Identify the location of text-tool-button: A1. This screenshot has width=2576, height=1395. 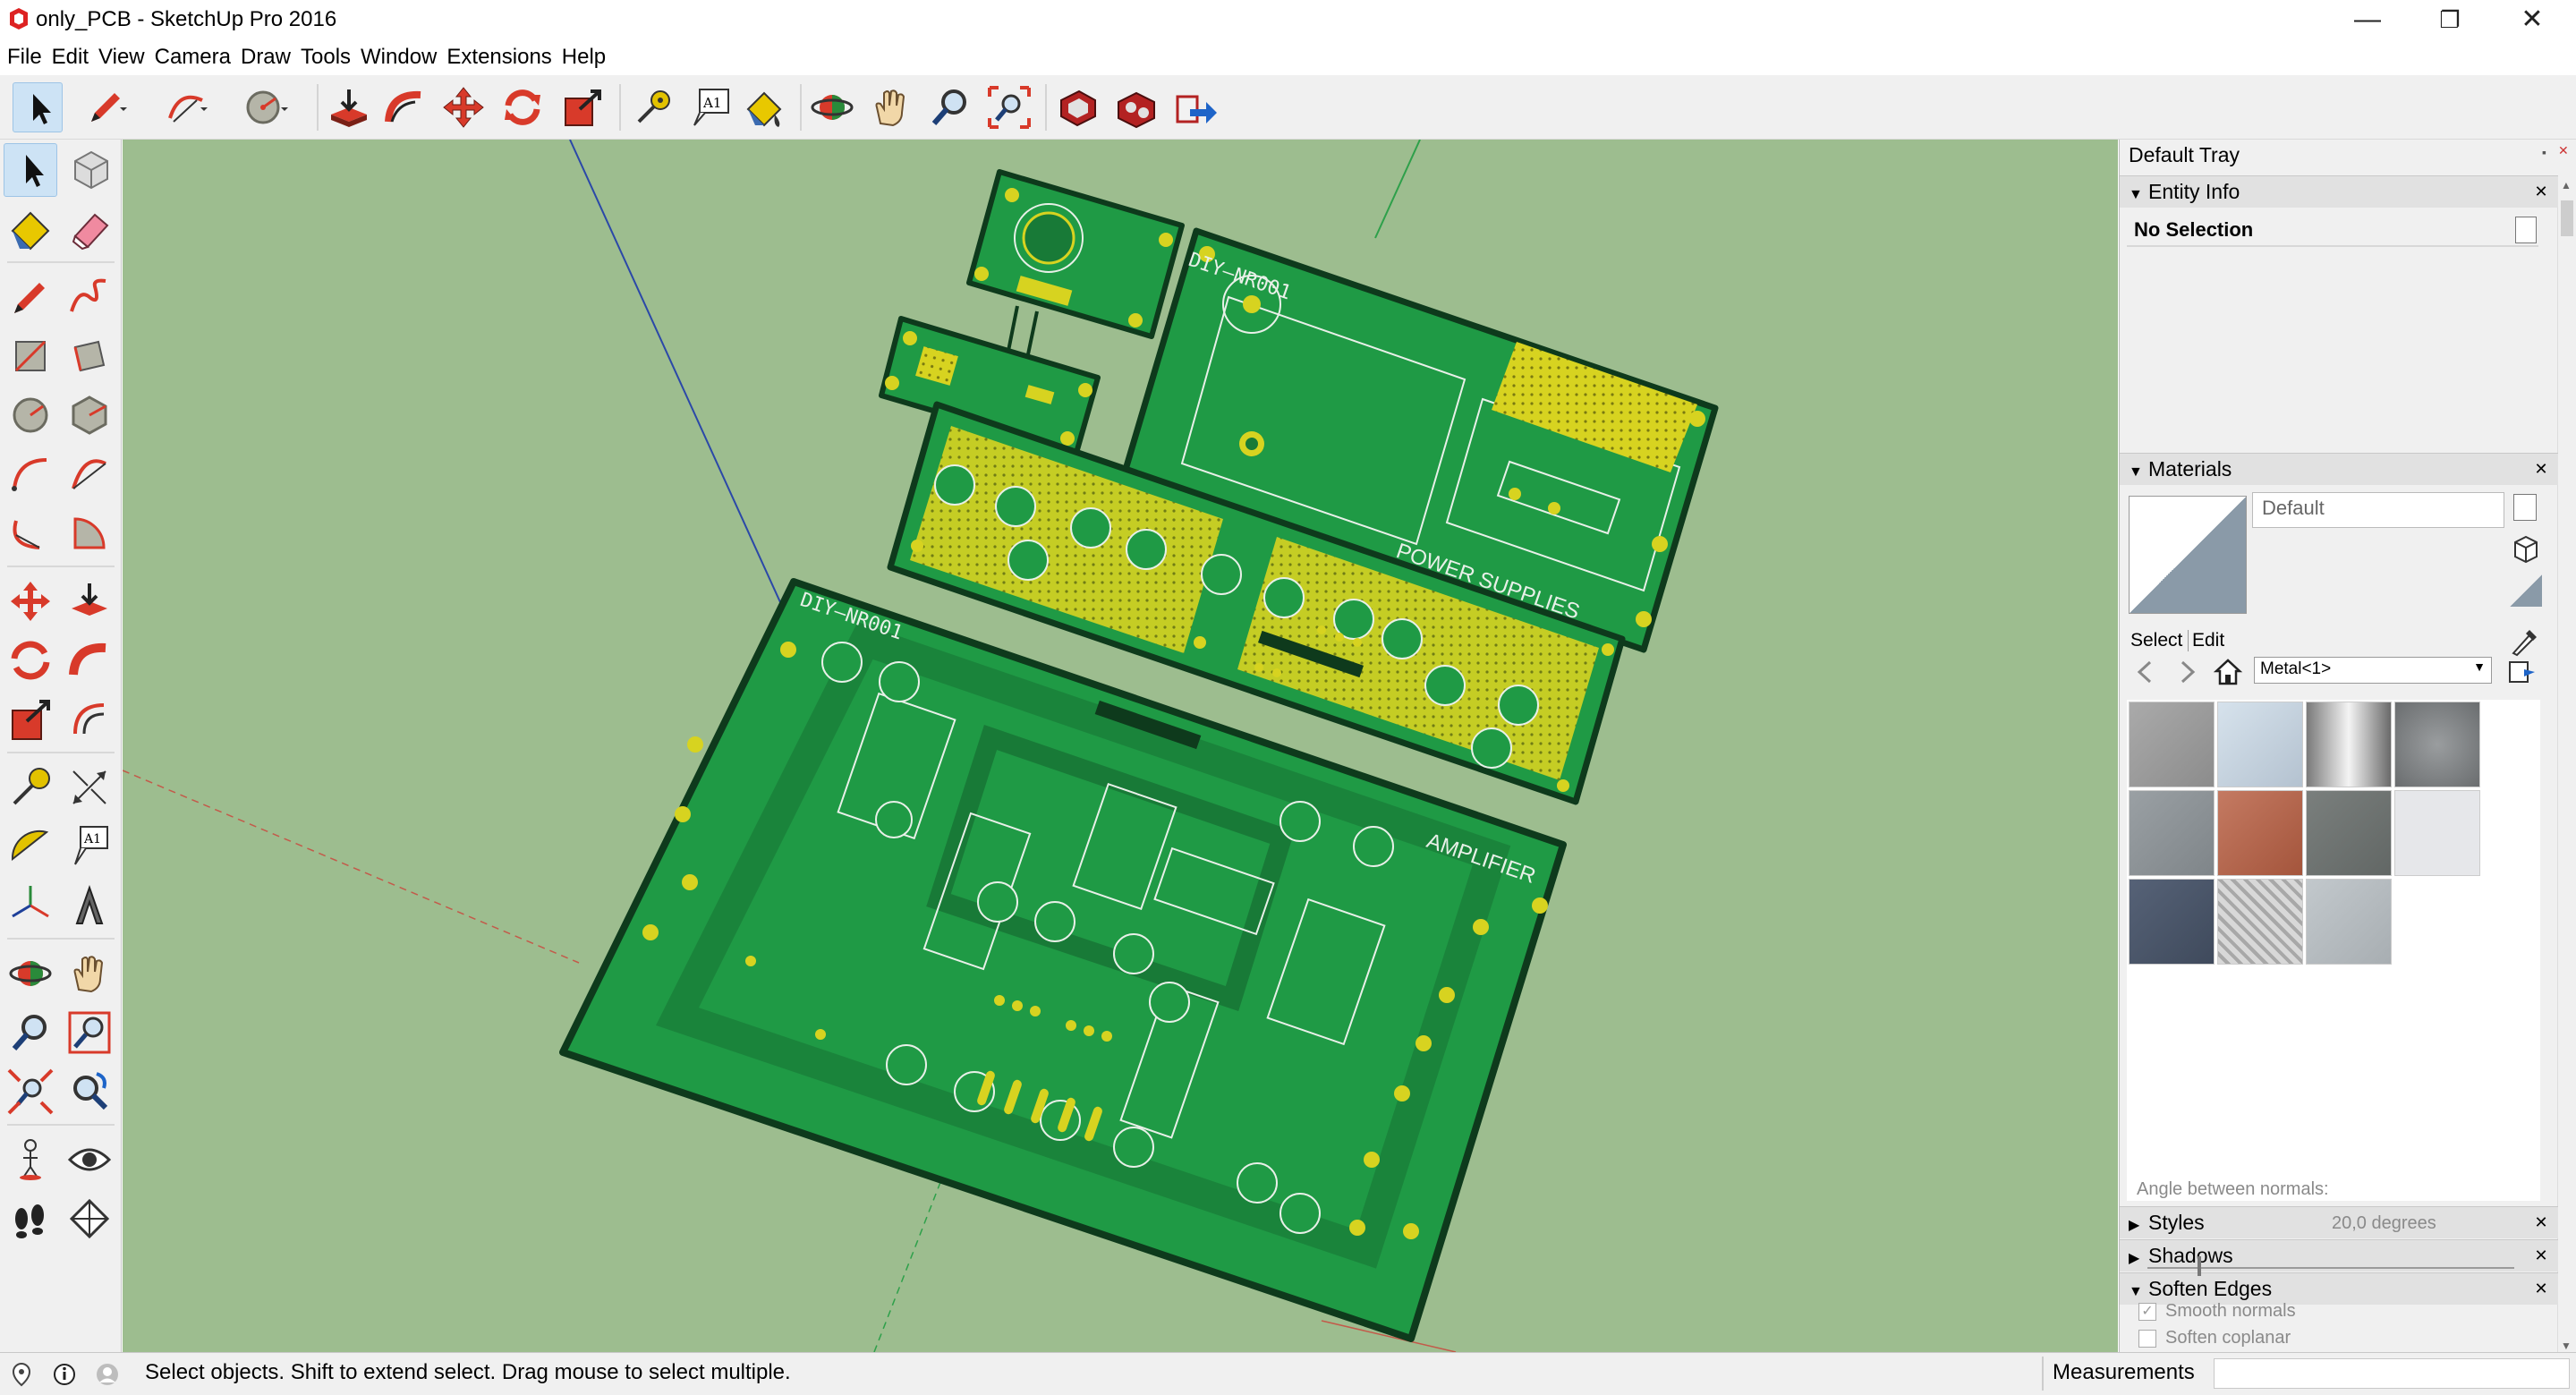
(710, 107).